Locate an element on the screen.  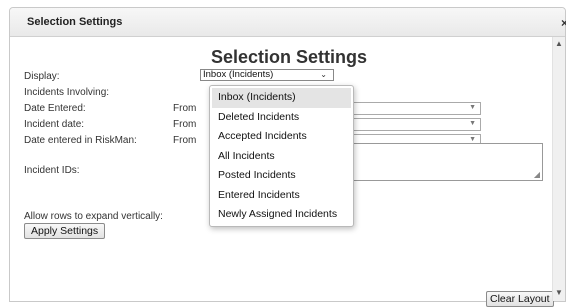
date-entered-from-label: From is located at coordinates (185, 108).